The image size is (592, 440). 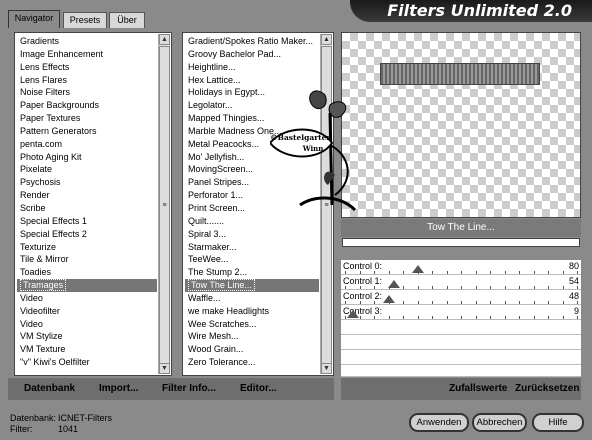 I want to click on control-row: Control 2: 48, so click(x=461, y=297).